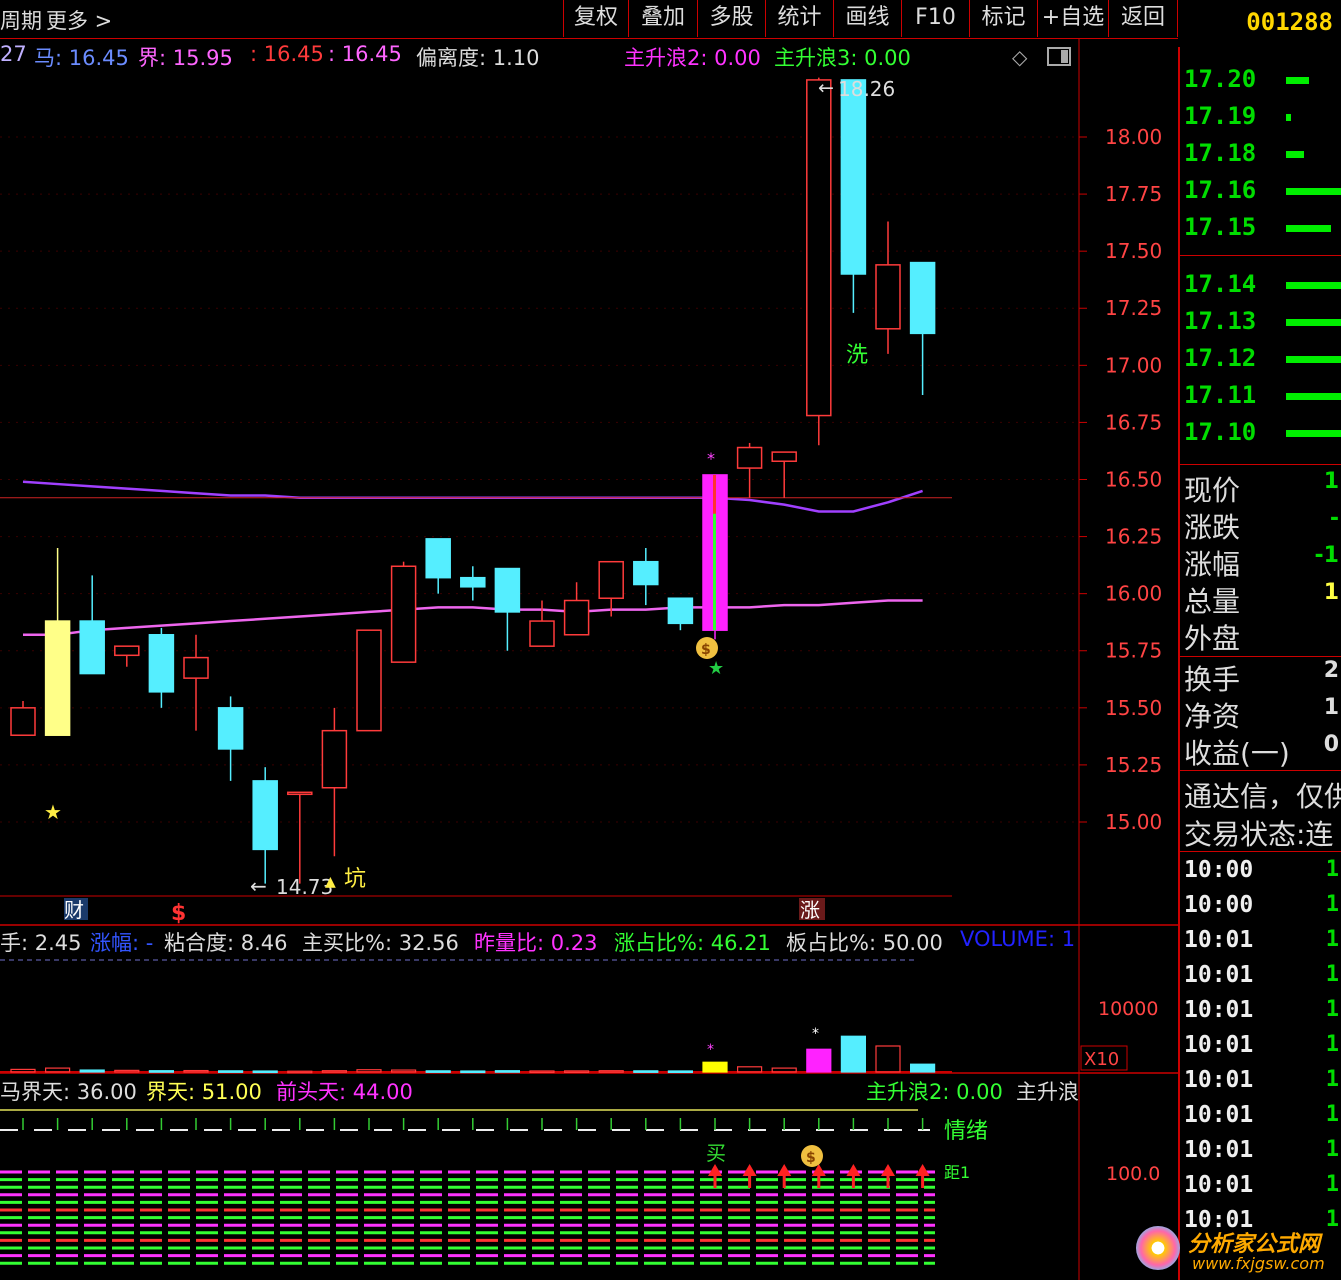 The image size is (1341, 1280). I want to click on orderbook-row: 17.14, so click(1220, 285).